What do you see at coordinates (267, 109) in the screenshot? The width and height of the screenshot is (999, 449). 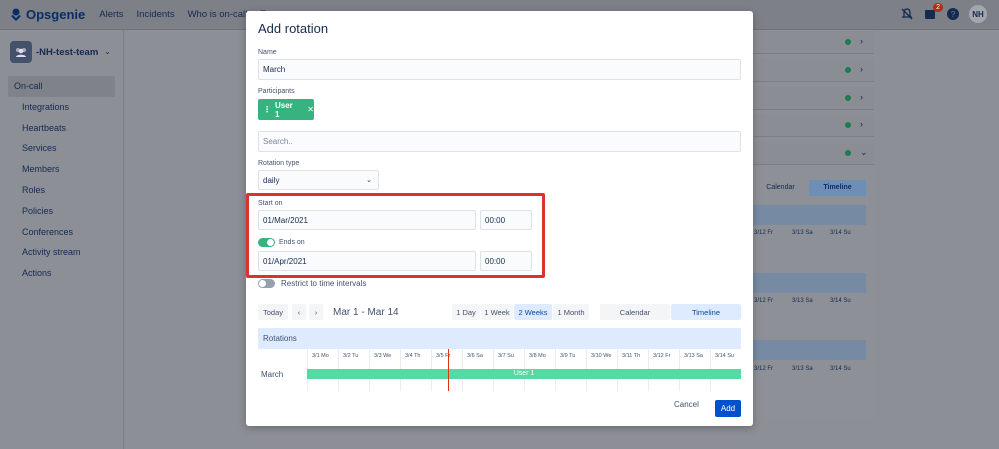 I see `drag-handle-icon: ⋮` at bounding box center [267, 109].